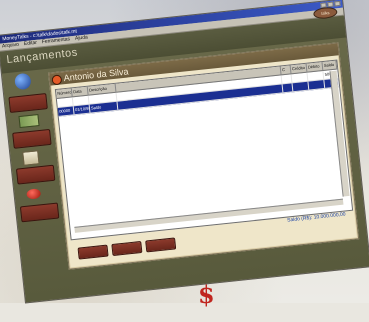  Describe the element at coordinates (31, 158) in the screenshot. I see `documents-icon` at that location.